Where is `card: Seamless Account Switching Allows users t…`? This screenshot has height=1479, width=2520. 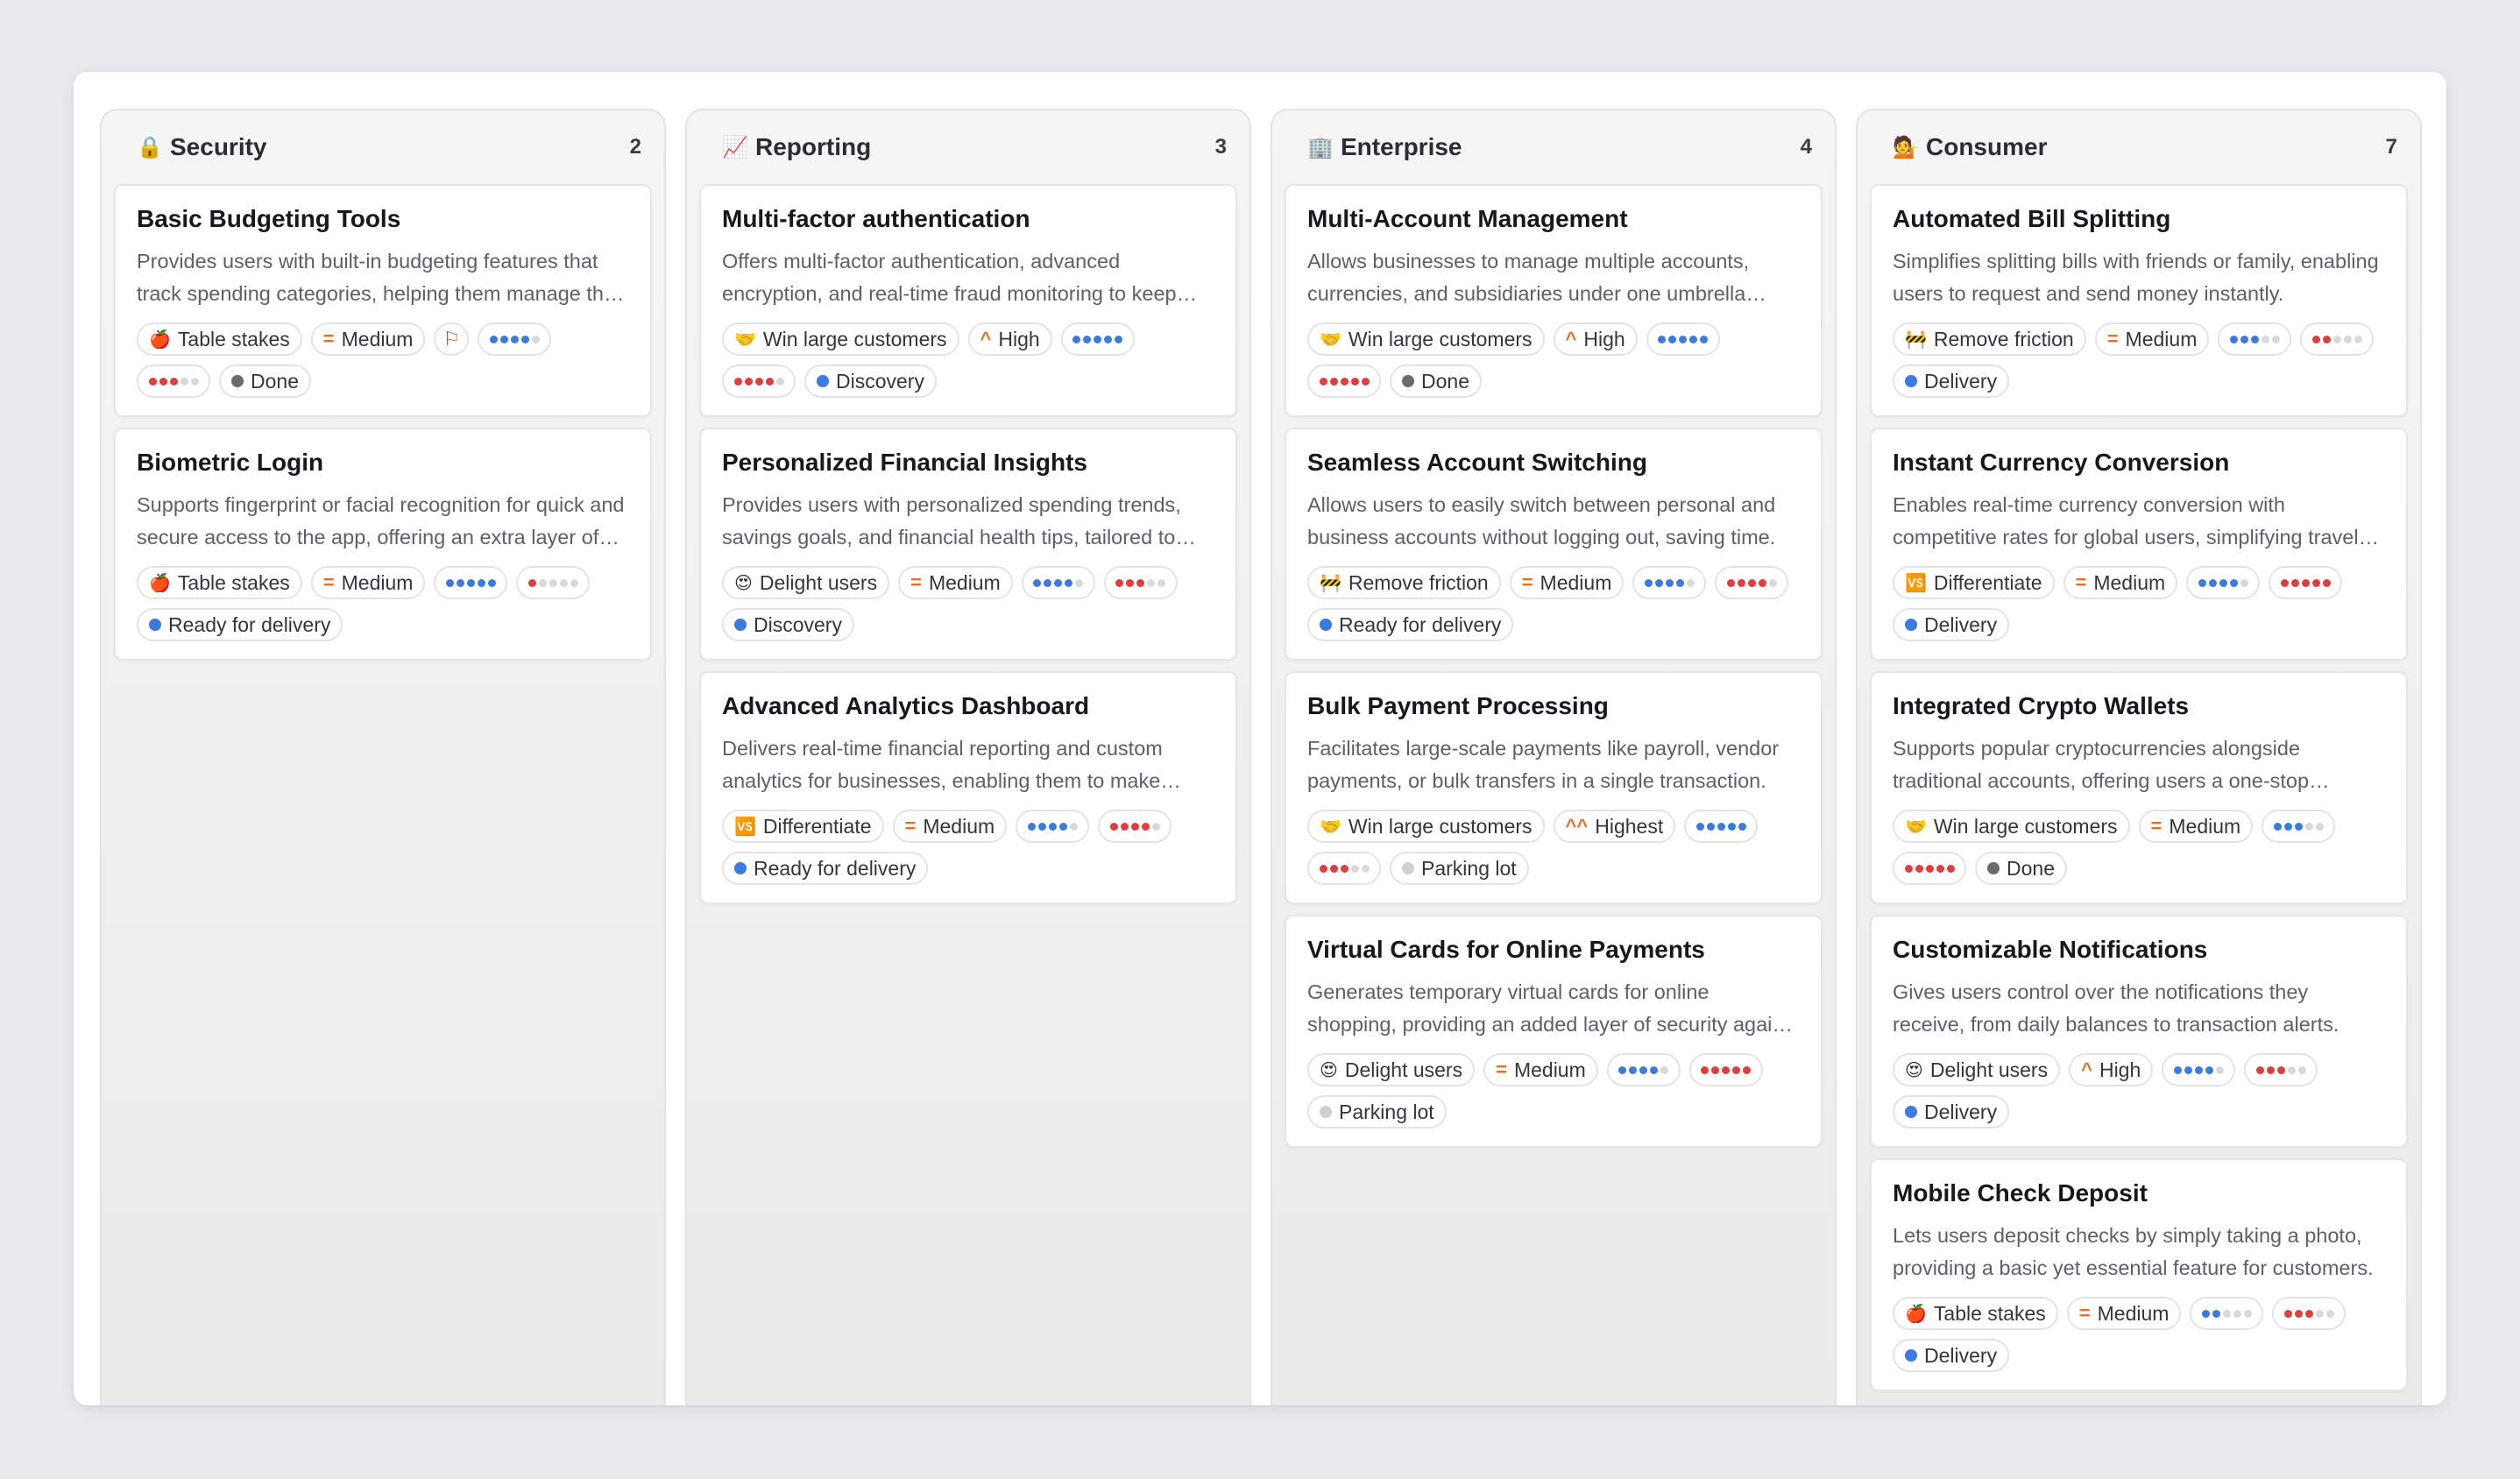 card: Seamless Account Switching Allows users t… is located at coordinates (1554, 545).